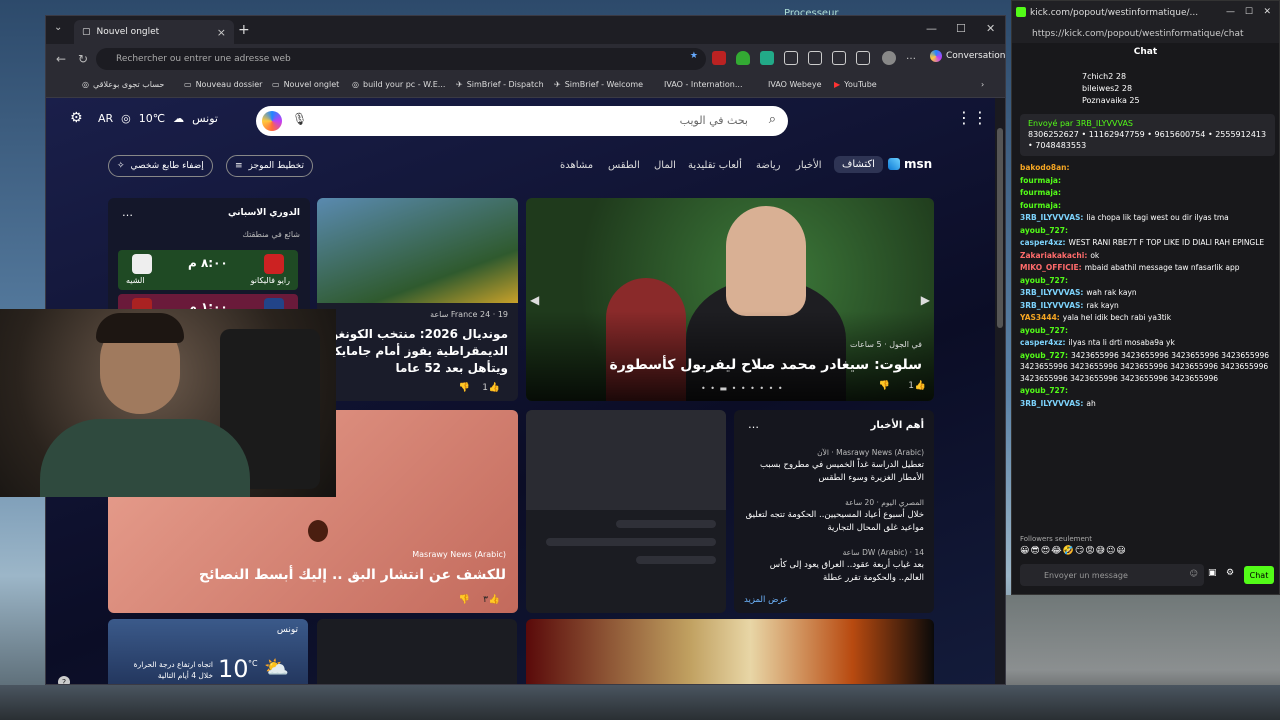 The height and width of the screenshot is (720, 1280). What do you see at coordinates (665, 165) in the screenshot?
I see `tab-money: المال` at bounding box center [665, 165].